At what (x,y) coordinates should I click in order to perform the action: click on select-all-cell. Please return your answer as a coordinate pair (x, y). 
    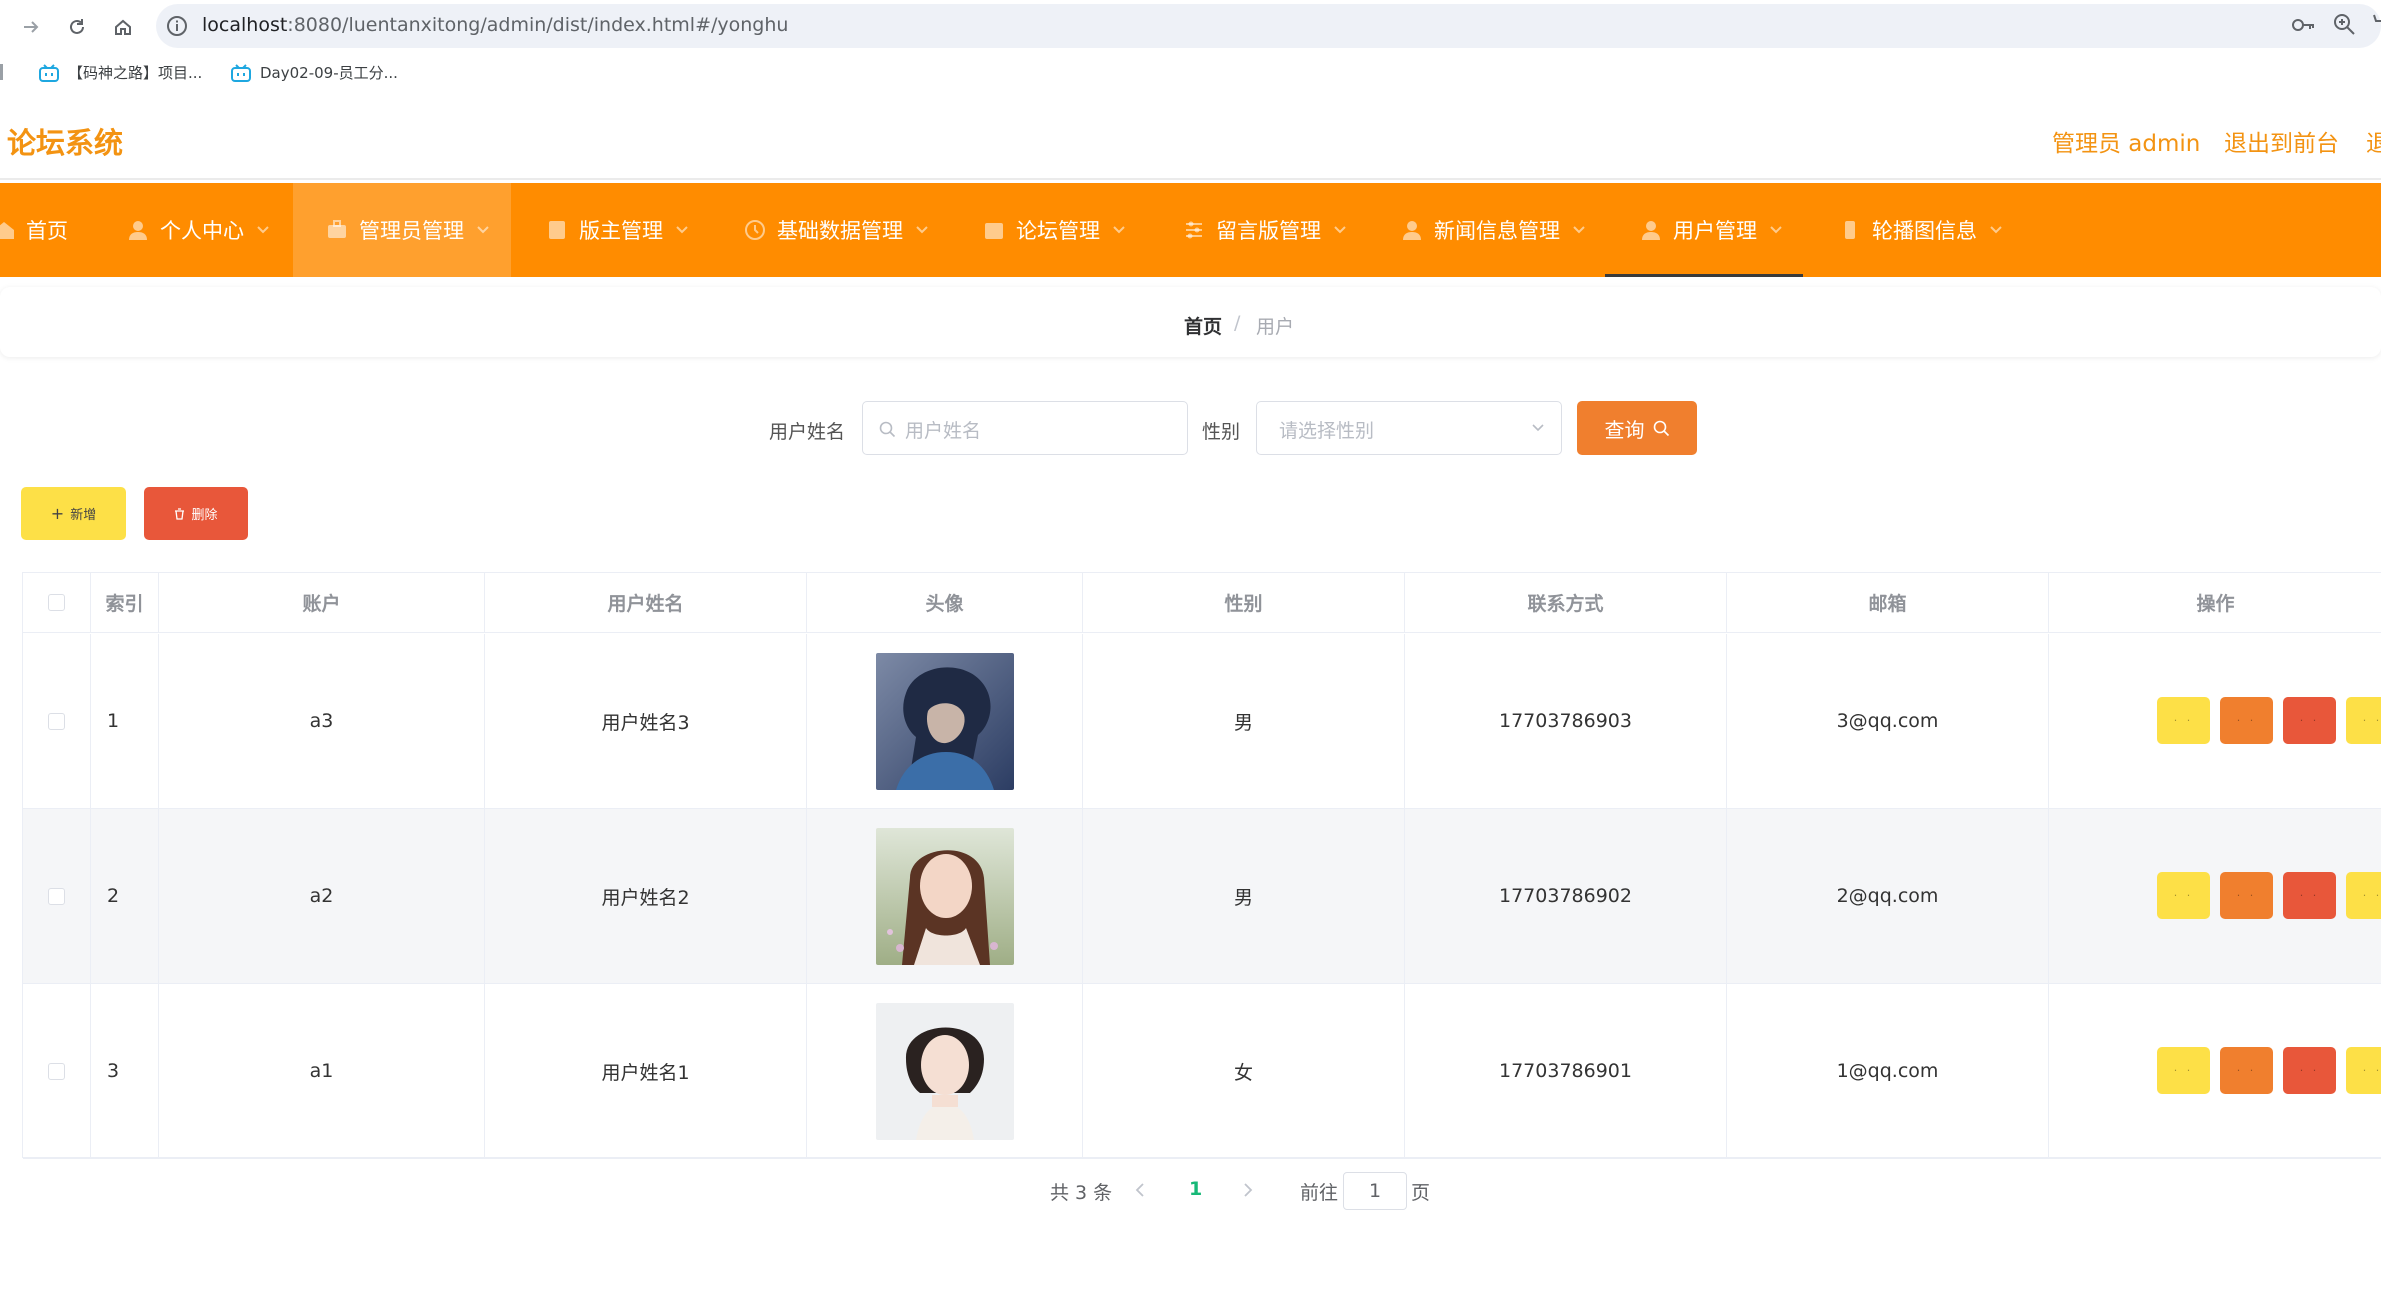
    Looking at the image, I should click on (57, 603).